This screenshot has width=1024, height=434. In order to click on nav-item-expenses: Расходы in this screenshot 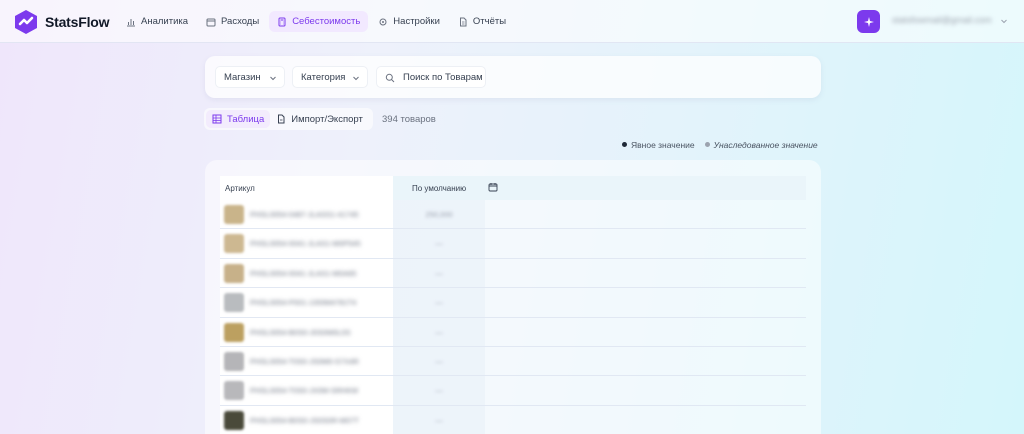, I will do `click(232, 21)`.